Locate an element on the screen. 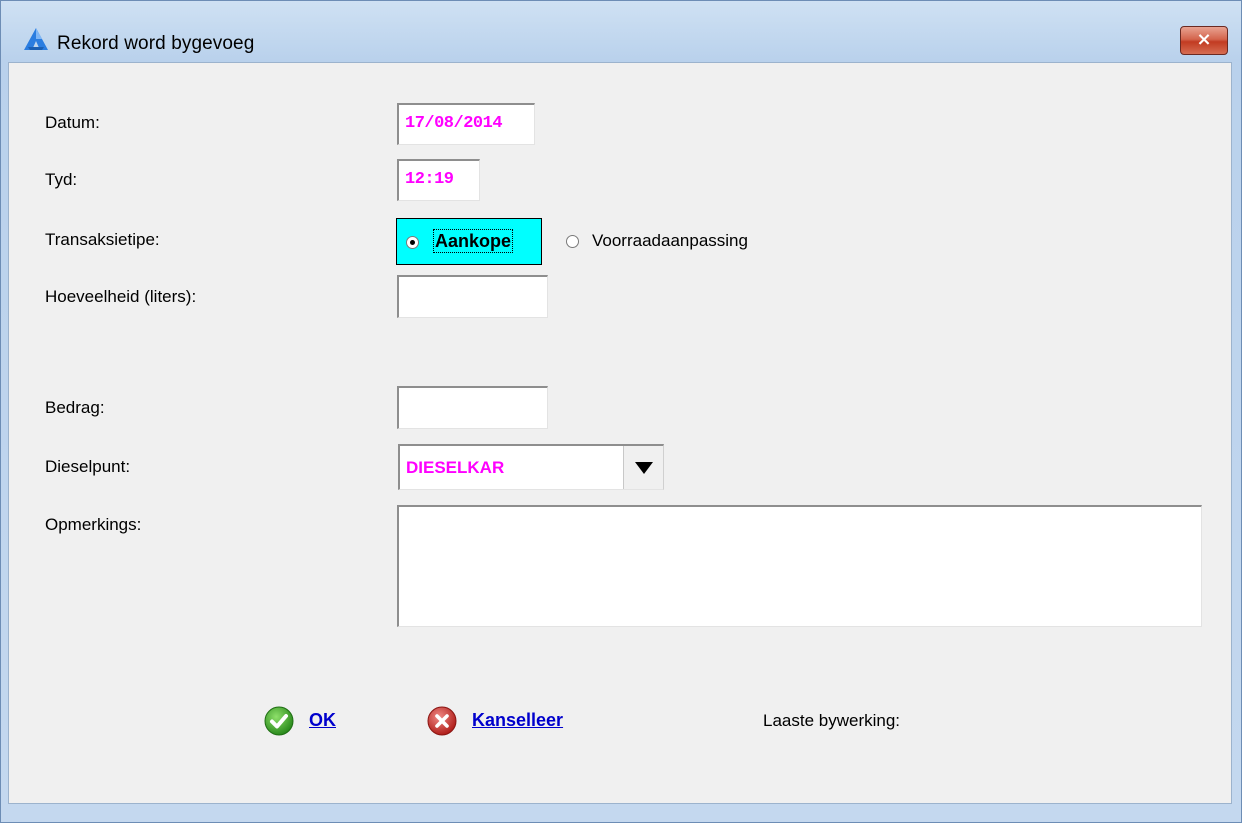  close-button: × is located at coordinates (1204, 40).